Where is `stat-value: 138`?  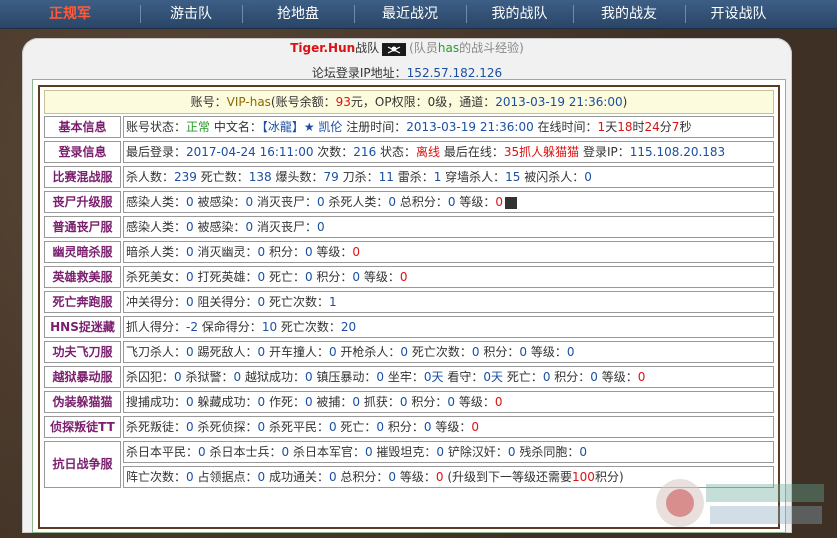 stat-value: 138 is located at coordinates (260, 177).